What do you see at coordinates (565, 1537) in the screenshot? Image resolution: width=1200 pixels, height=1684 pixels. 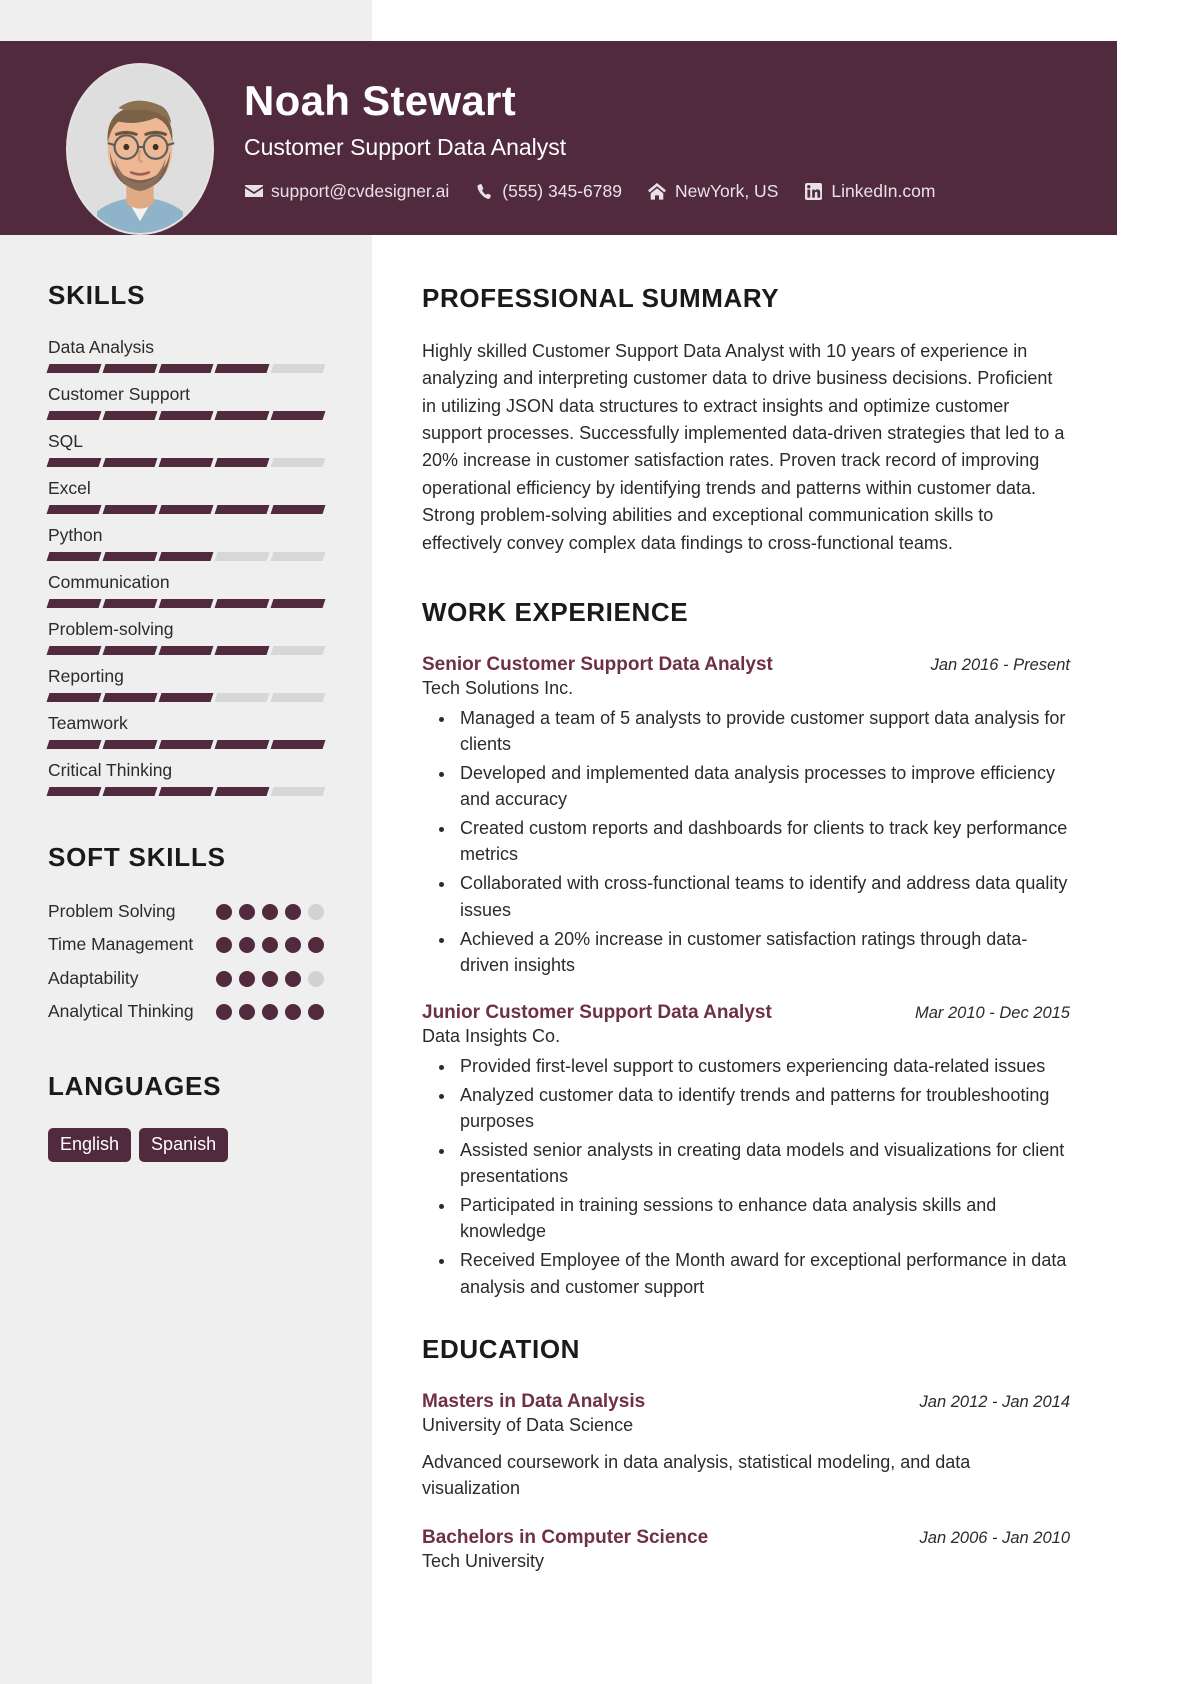 I see `education-degree: Bachelors in Computer Science` at bounding box center [565, 1537].